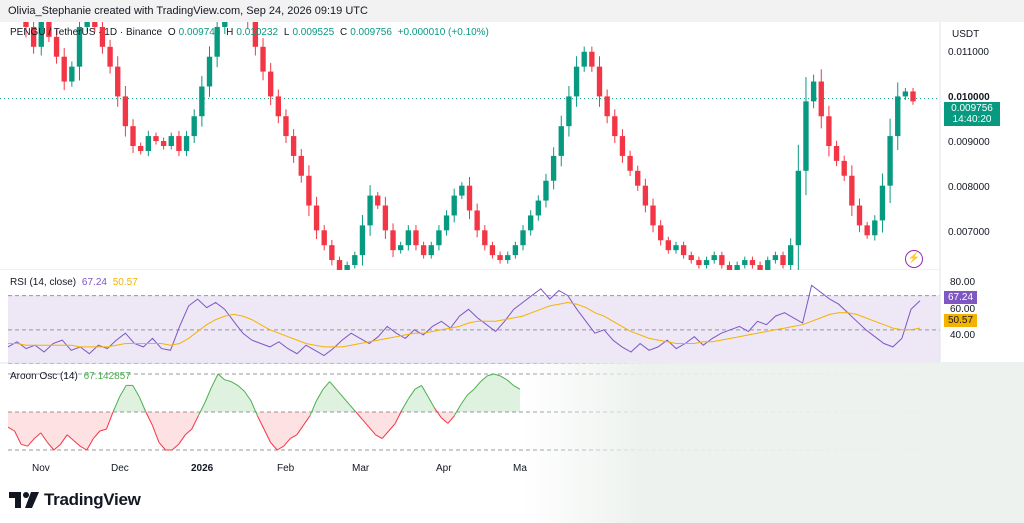 The height and width of the screenshot is (523, 1024). I want to click on last-price-tag: 0.009756 14:40:20, so click(972, 114).